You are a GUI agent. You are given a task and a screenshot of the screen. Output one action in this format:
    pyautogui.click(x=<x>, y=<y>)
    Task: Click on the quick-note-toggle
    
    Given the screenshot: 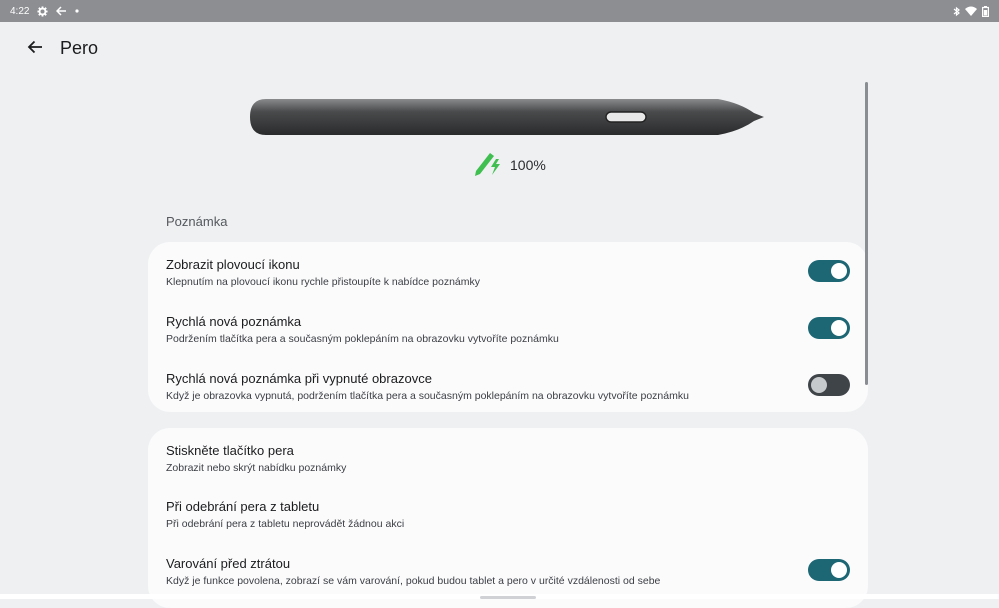 What is the action you would take?
    pyautogui.click(x=829, y=328)
    